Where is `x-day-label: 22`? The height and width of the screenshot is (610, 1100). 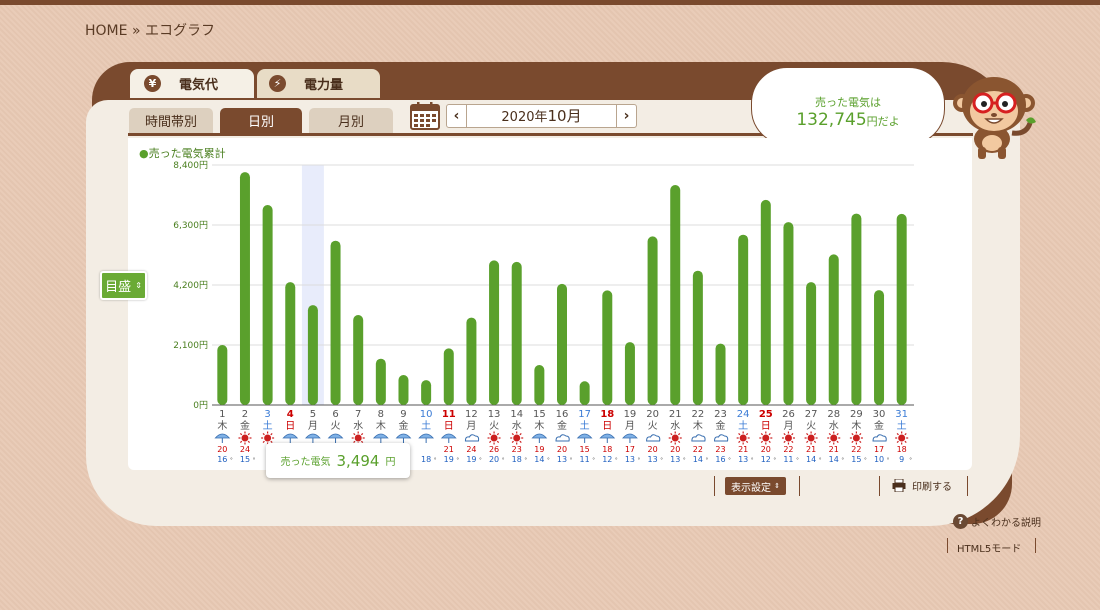
x-day-label: 22 is located at coordinates (698, 414).